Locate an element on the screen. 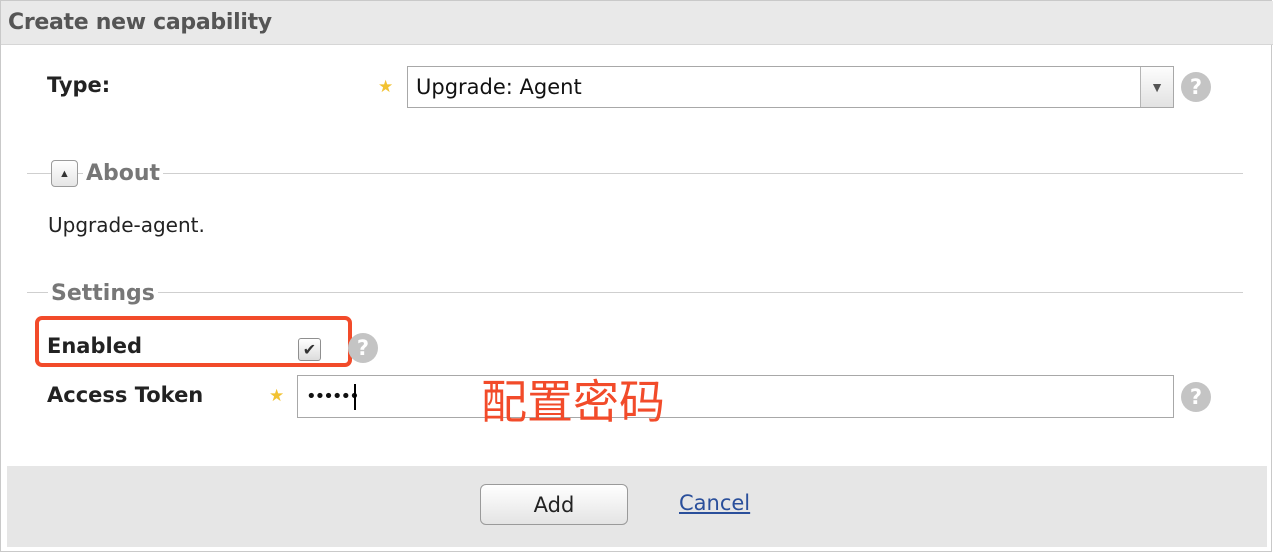 This screenshot has height=554, width=1274. dialog-title-bar: Create new capability is located at coordinates (637, 23).